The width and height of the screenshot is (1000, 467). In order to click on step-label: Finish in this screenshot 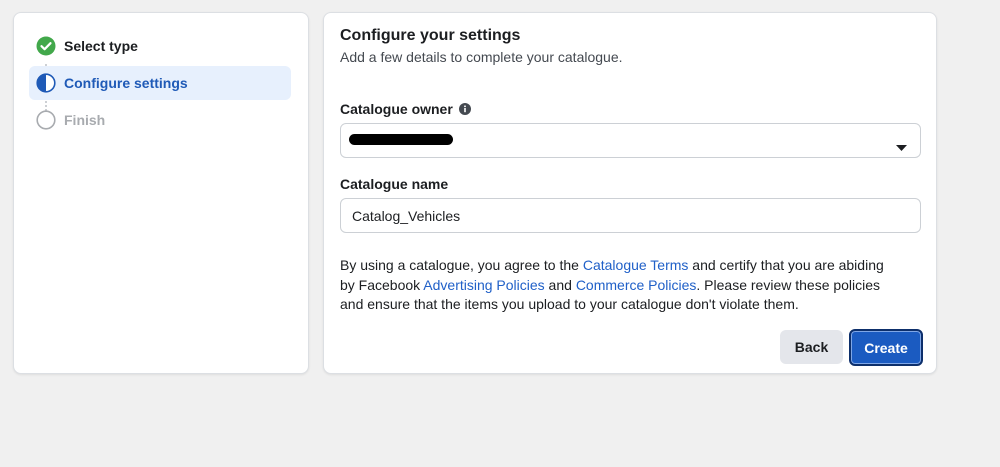, I will do `click(85, 120)`.